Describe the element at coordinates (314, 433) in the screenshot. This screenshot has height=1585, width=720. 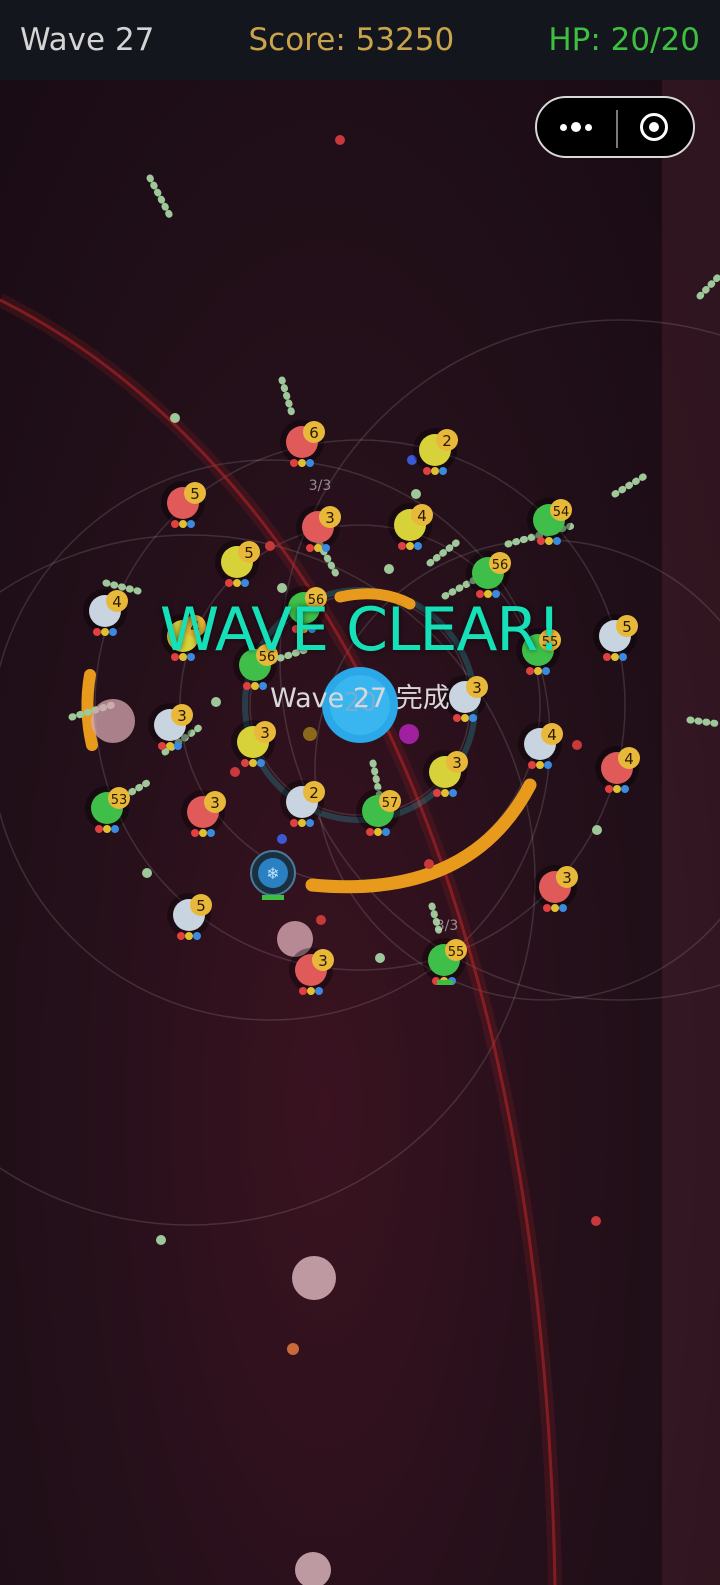
I see `tower-level-label: 6` at that location.